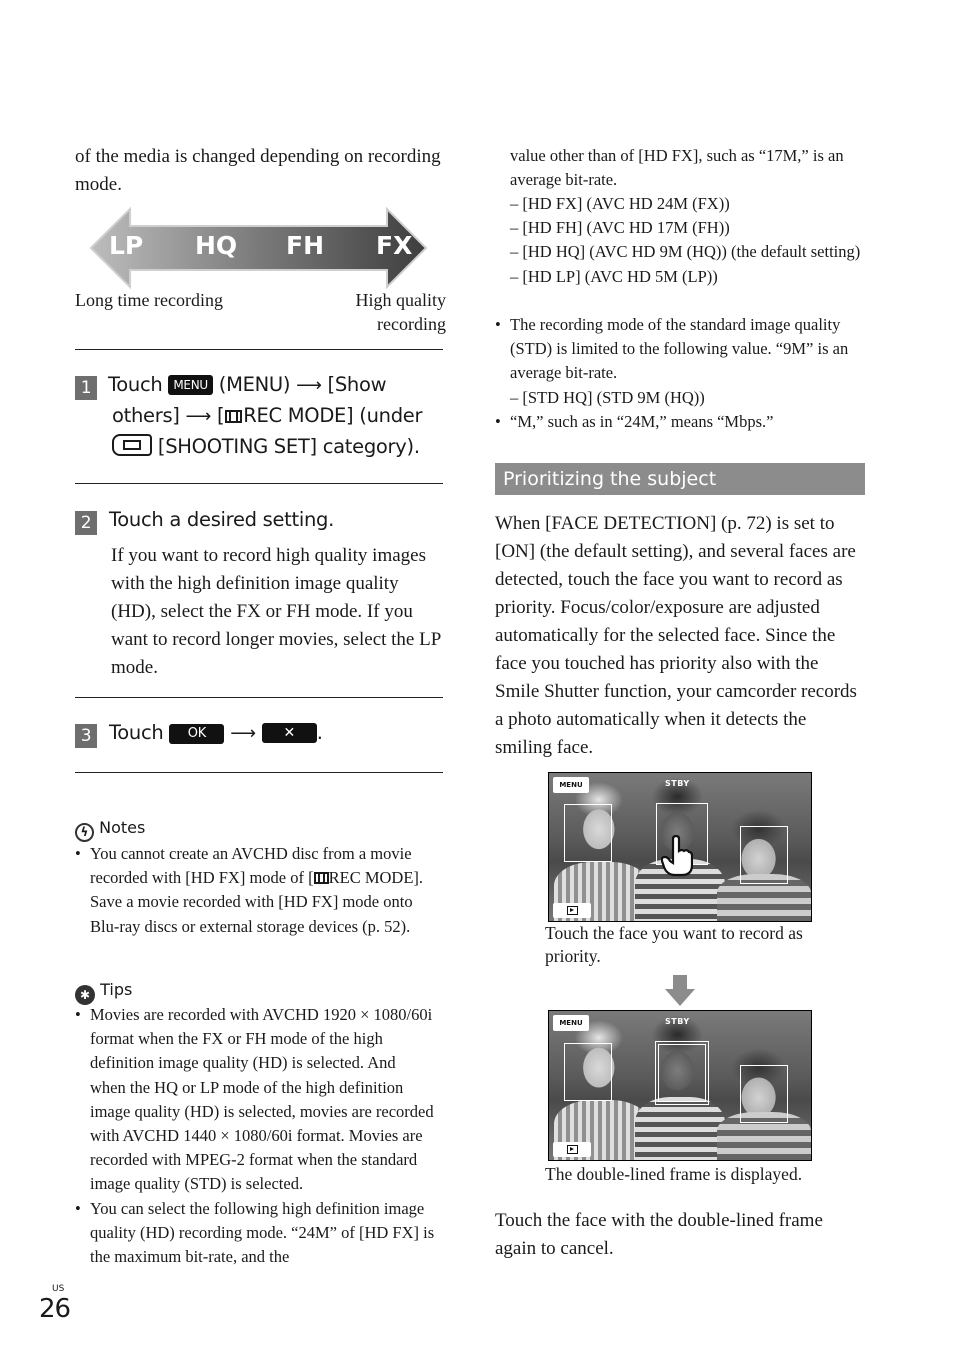 This screenshot has height=1357, width=954. Describe the element at coordinates (614, 276) in the screenshot. I see `hd-mode-item: – [HD LP] (AVC HD 5M (LP))` at that location.